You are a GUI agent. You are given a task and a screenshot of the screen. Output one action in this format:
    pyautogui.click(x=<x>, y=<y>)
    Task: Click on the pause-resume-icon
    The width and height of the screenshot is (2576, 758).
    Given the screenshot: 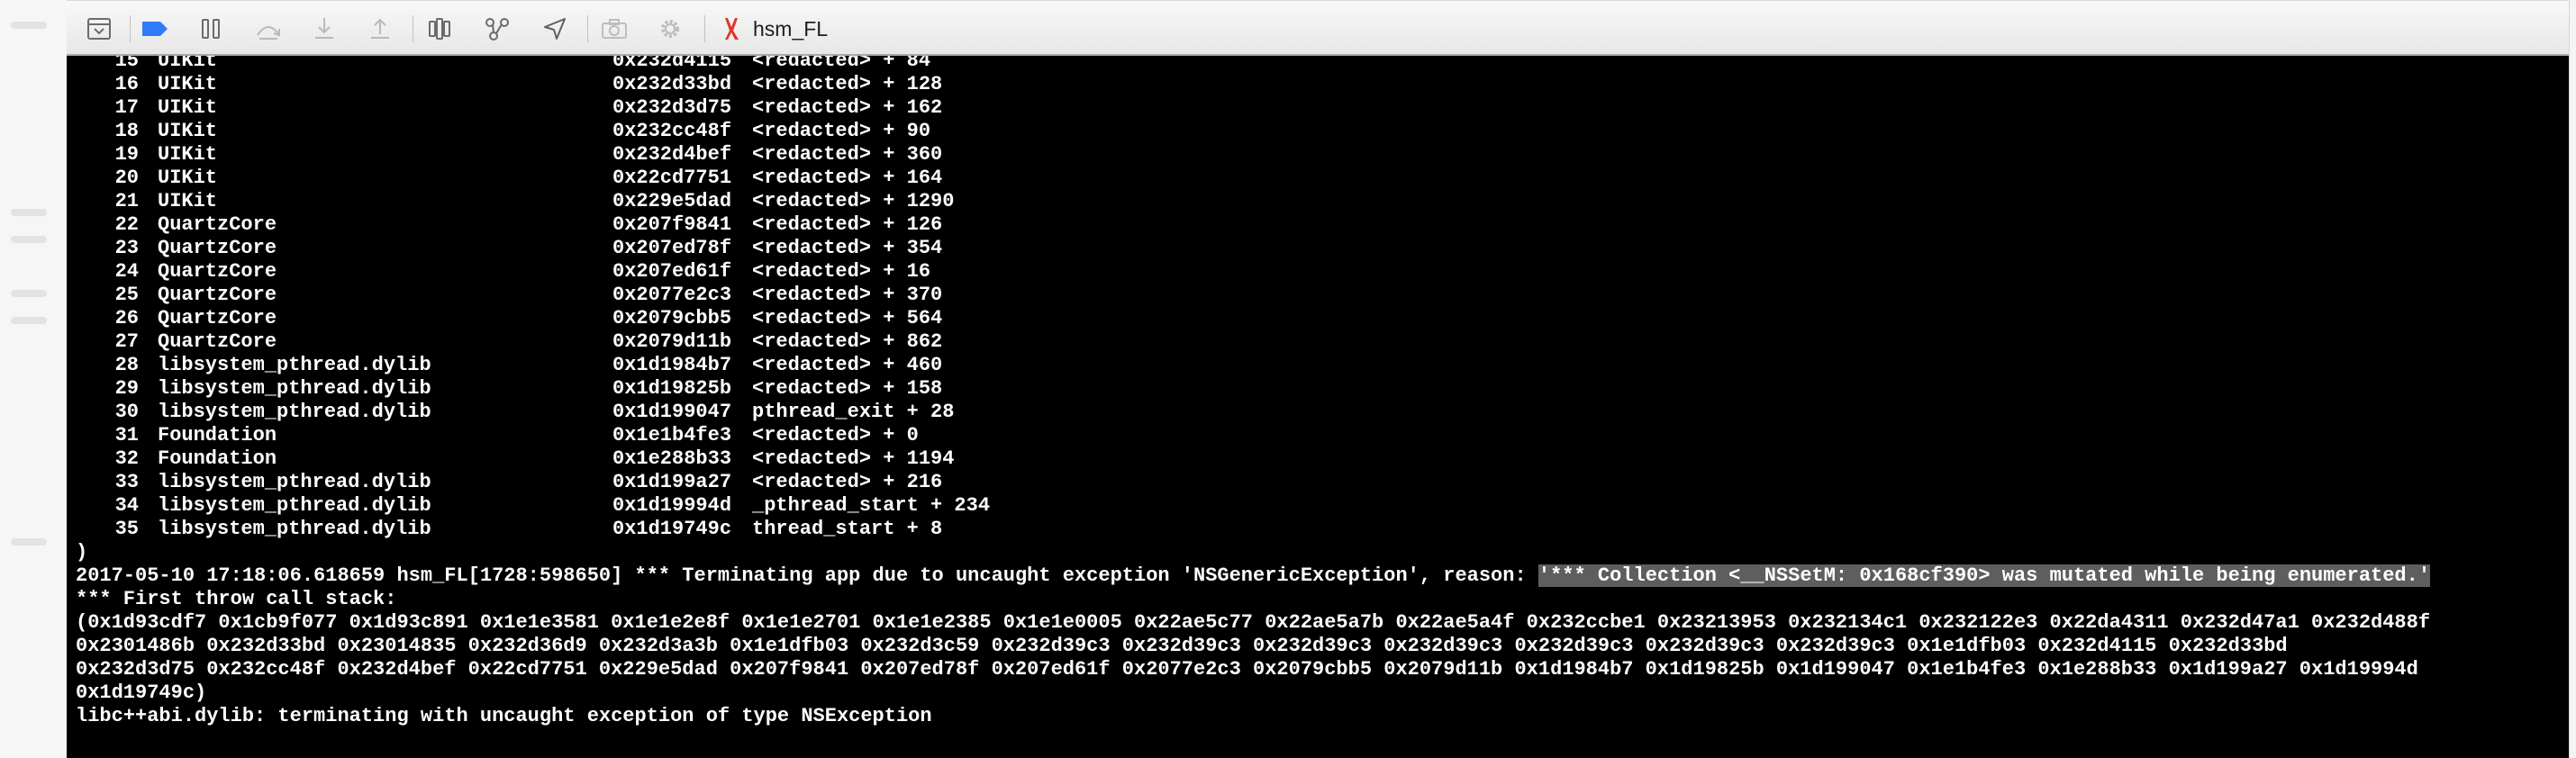 What is the action you would take?
    pyautogui.click(x=211, y=29)
    